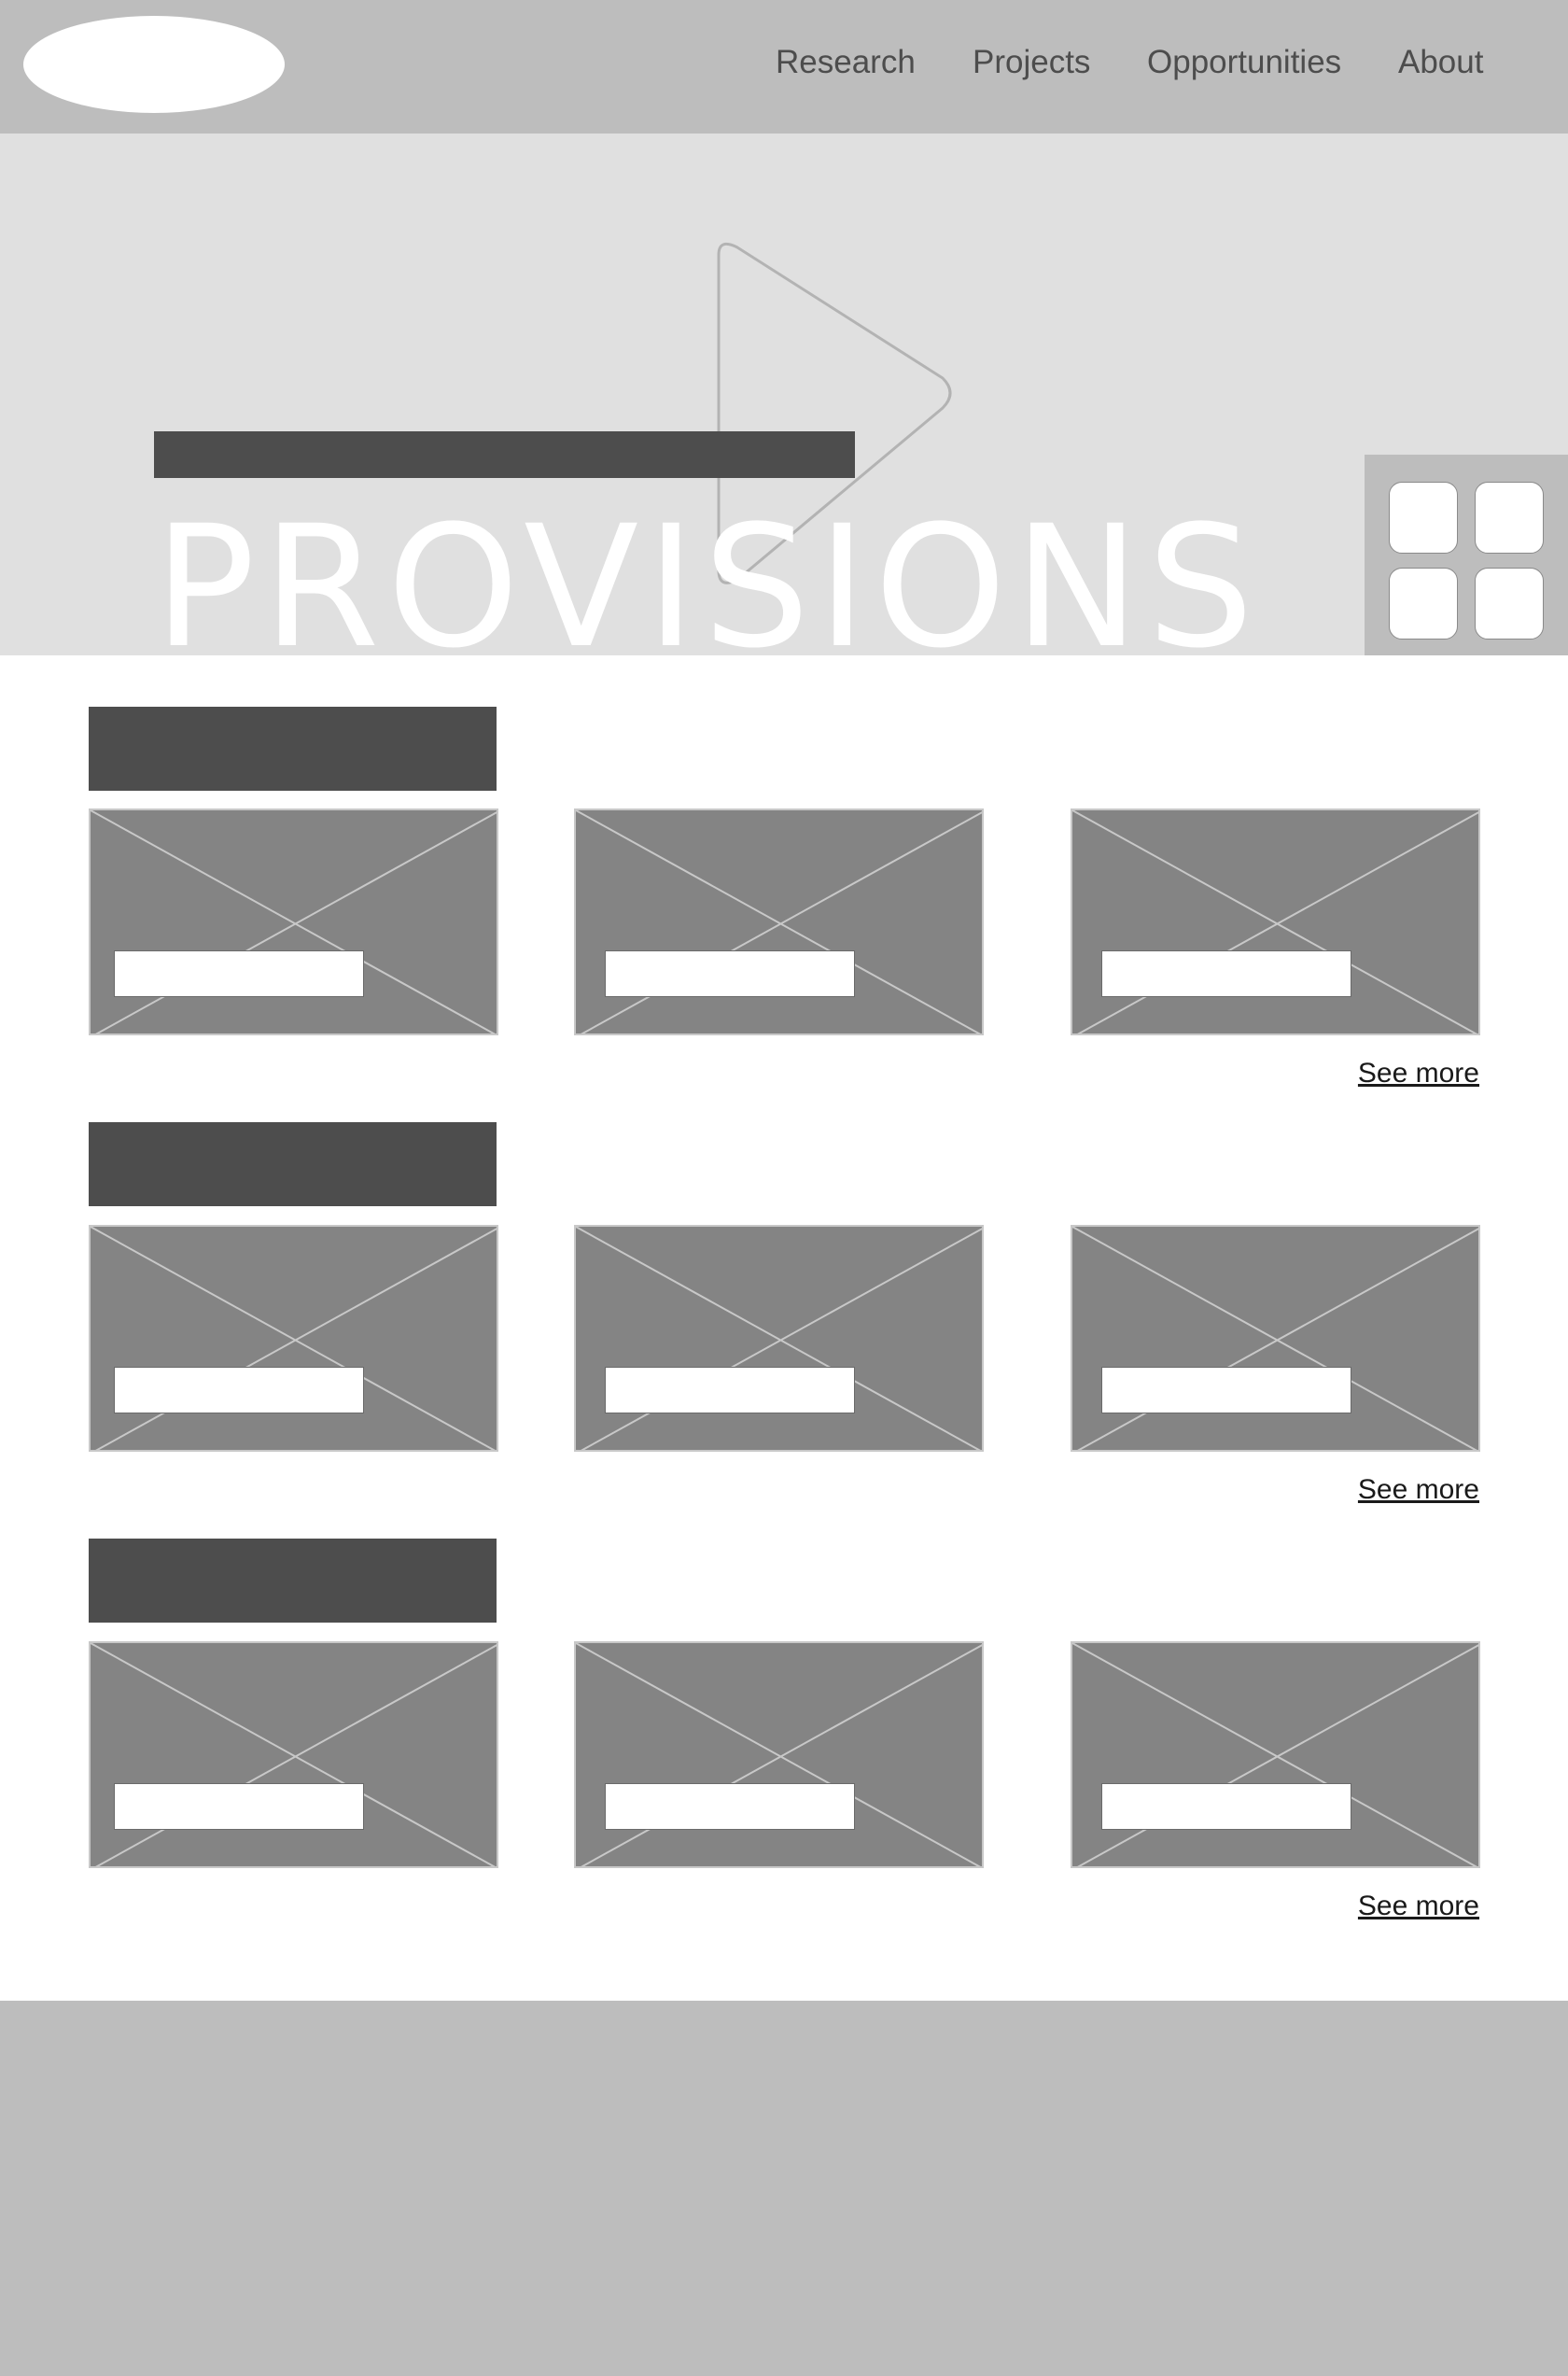 This screenshot has height=2376, width=1568. I want to click on nav-about: About, so click(1440, 62).